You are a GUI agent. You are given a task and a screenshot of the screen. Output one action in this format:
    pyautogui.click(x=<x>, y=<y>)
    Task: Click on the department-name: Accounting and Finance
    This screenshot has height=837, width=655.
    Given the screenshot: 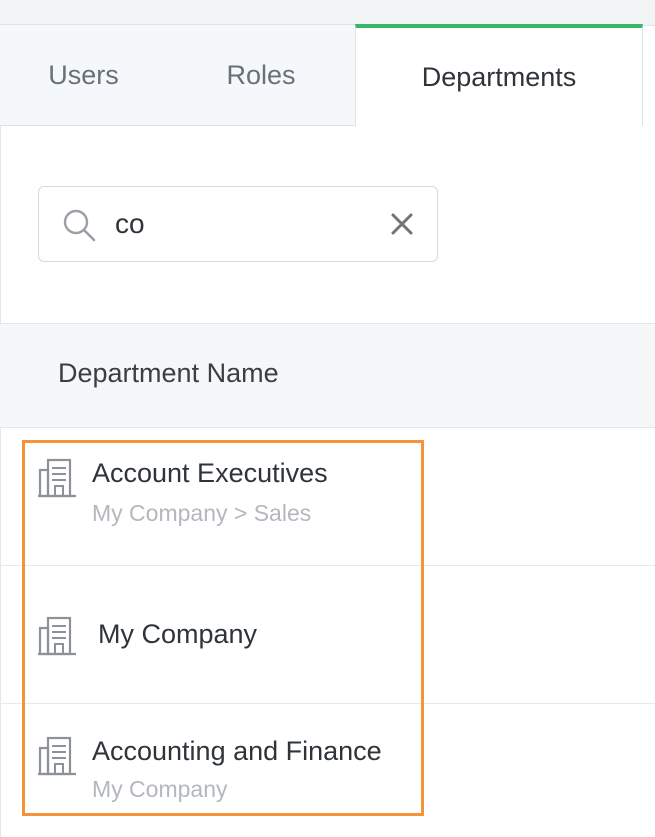 What is the action you would take?
    pyautogui.click(x=237, y=751)
    